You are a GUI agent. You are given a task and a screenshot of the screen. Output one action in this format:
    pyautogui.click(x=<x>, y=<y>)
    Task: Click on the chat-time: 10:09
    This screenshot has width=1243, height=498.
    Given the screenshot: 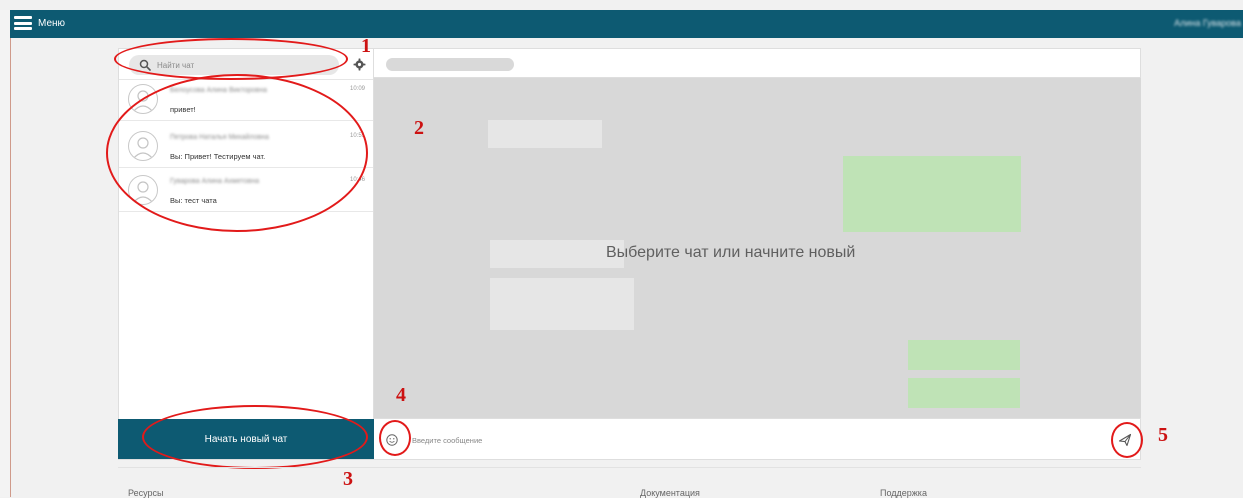 What is the action you would take?
    pyautogui.click(x=357, y=89)
    